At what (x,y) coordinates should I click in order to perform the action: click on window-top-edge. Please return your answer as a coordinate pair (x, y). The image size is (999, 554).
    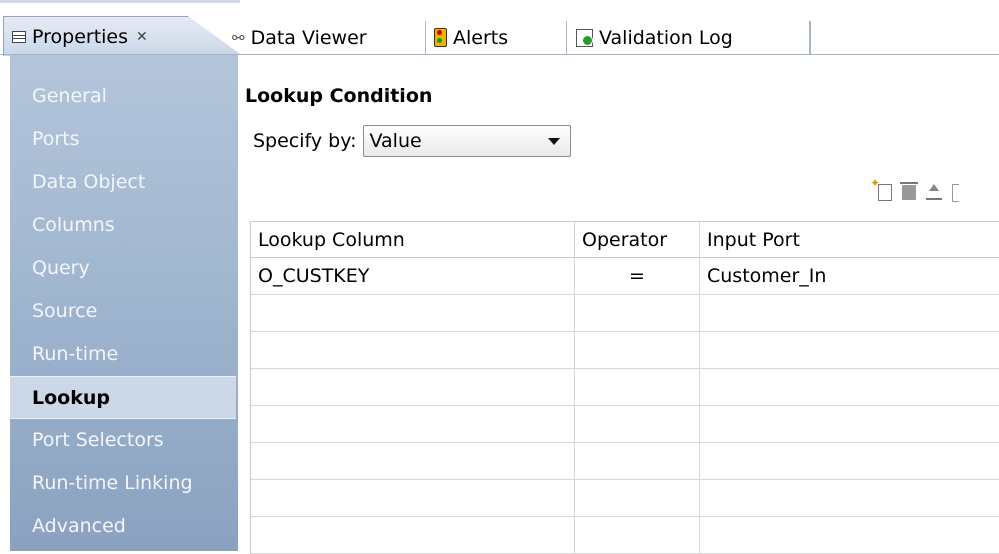
    Looking at the image, I should click on (499, 7).